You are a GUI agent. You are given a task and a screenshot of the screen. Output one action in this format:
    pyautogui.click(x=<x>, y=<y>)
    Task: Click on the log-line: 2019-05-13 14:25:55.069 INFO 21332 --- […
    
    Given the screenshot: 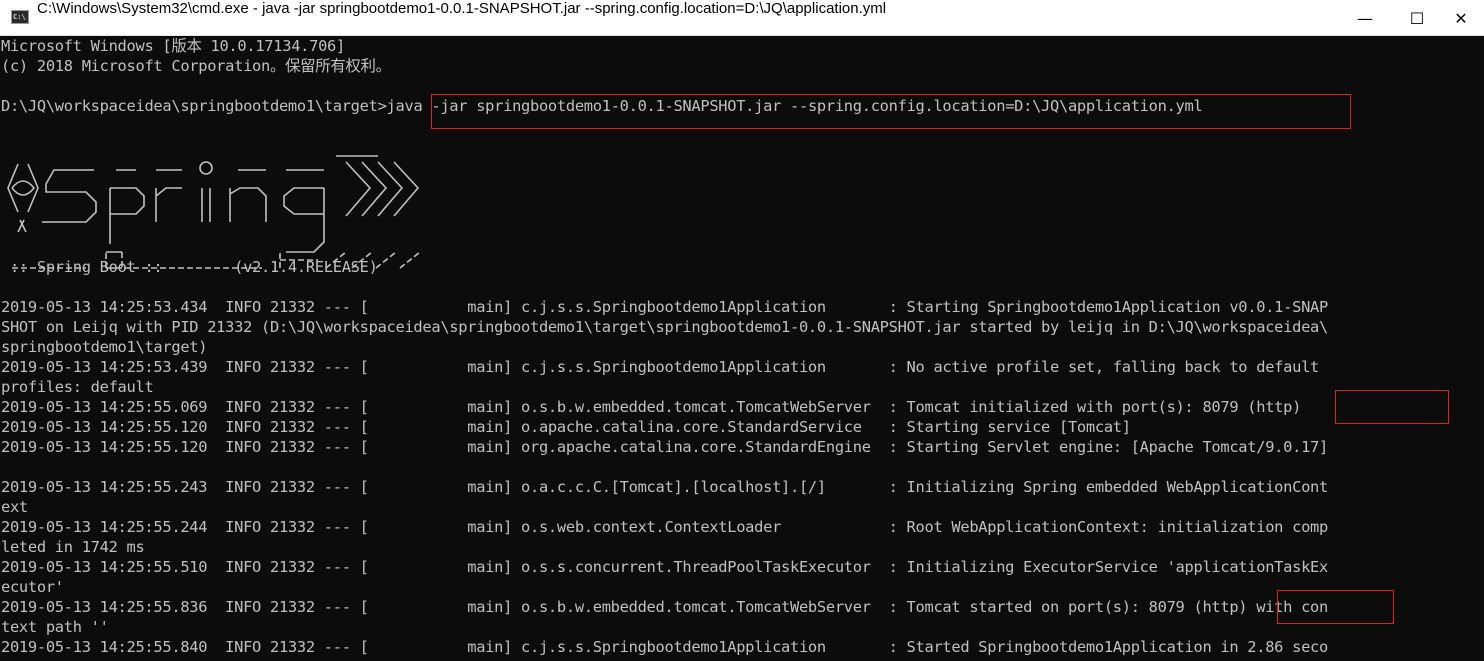 What is the action you would take?
    pyautogui.click(x=651, y=407)
    